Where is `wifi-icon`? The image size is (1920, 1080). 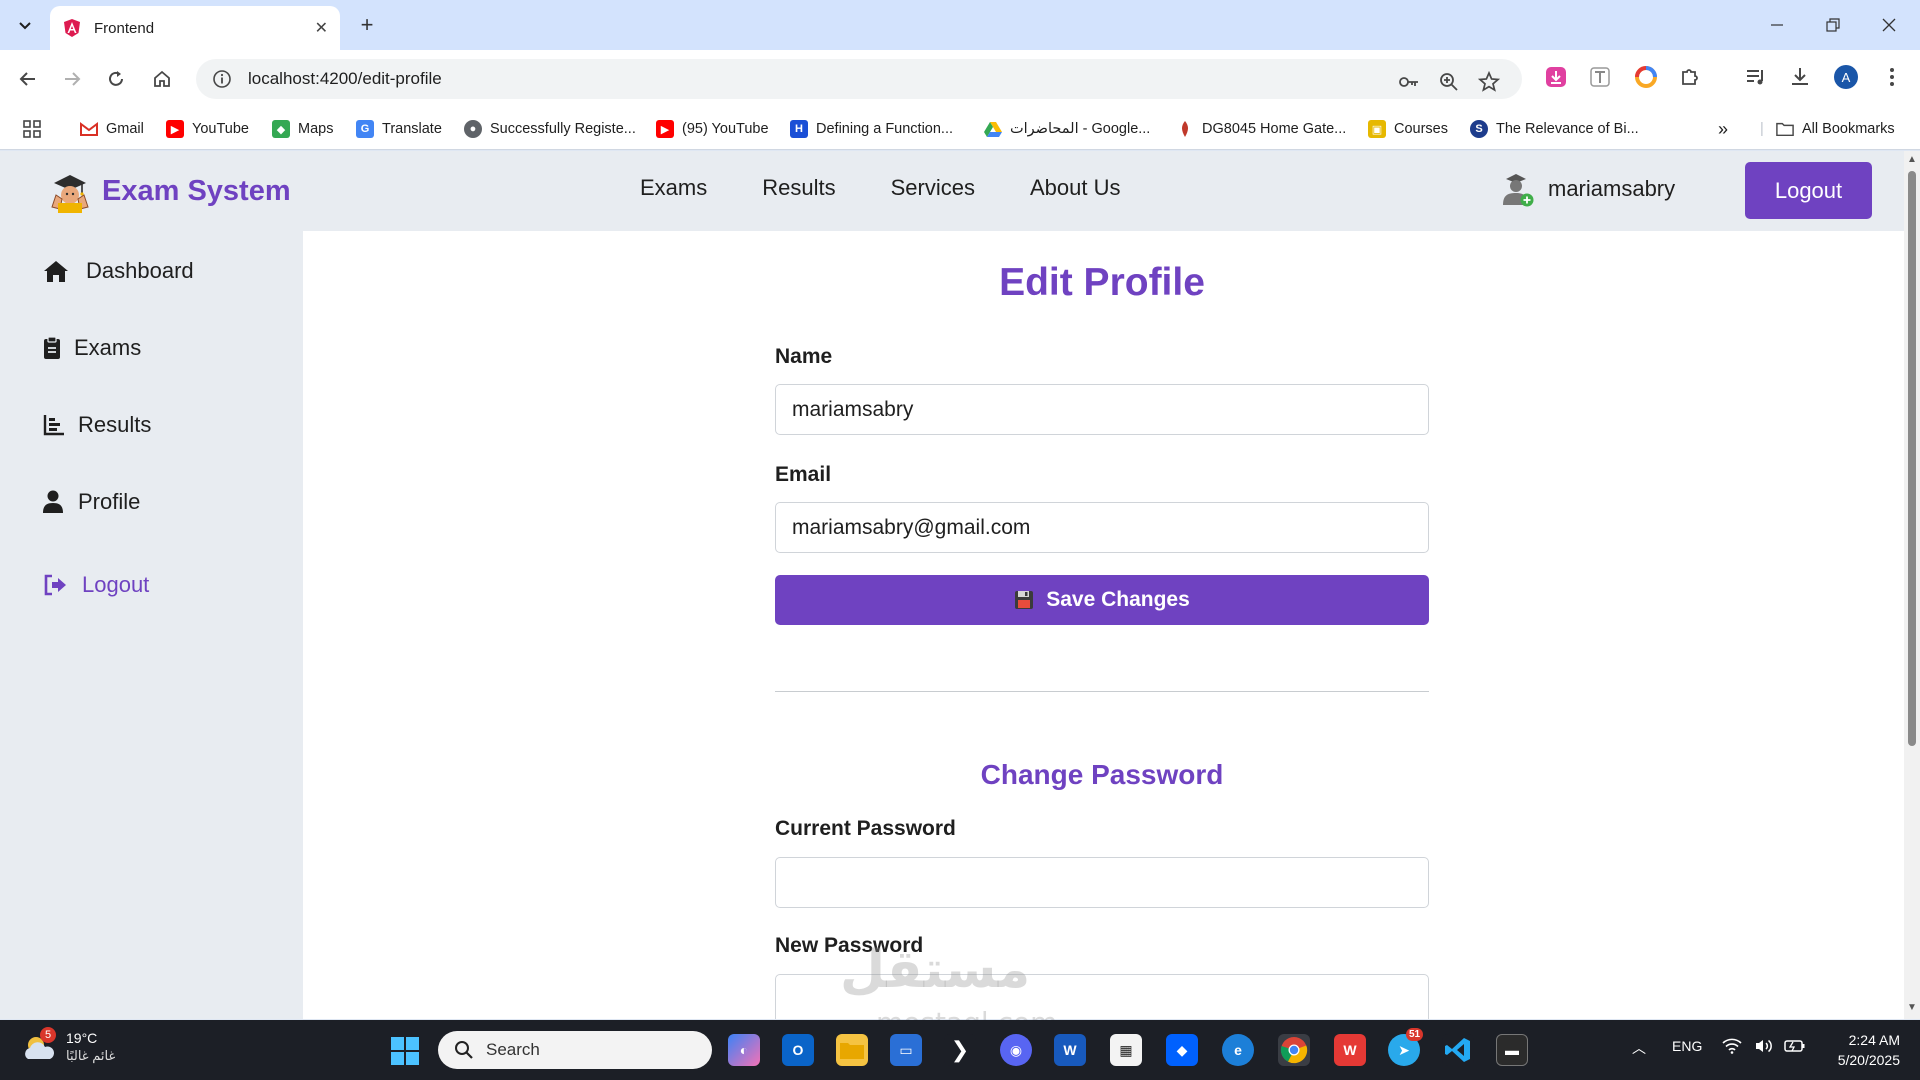 wifi-icon is located at coordinates (1732, 1047).